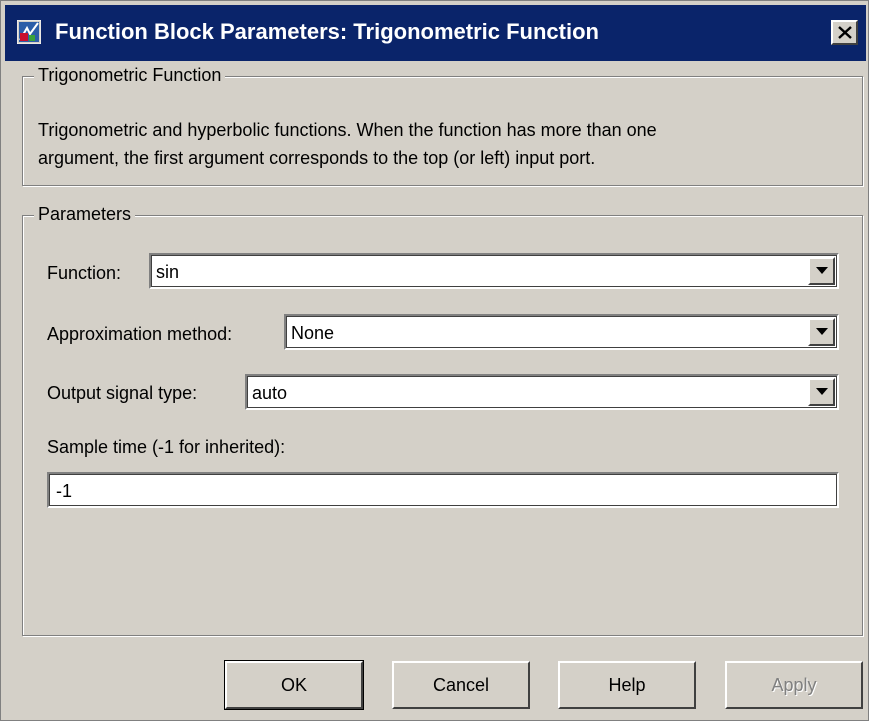 Image resolution: width=869 pixels, height=721 pixels. I want to click on ok-button: OK, so click(294, 685).